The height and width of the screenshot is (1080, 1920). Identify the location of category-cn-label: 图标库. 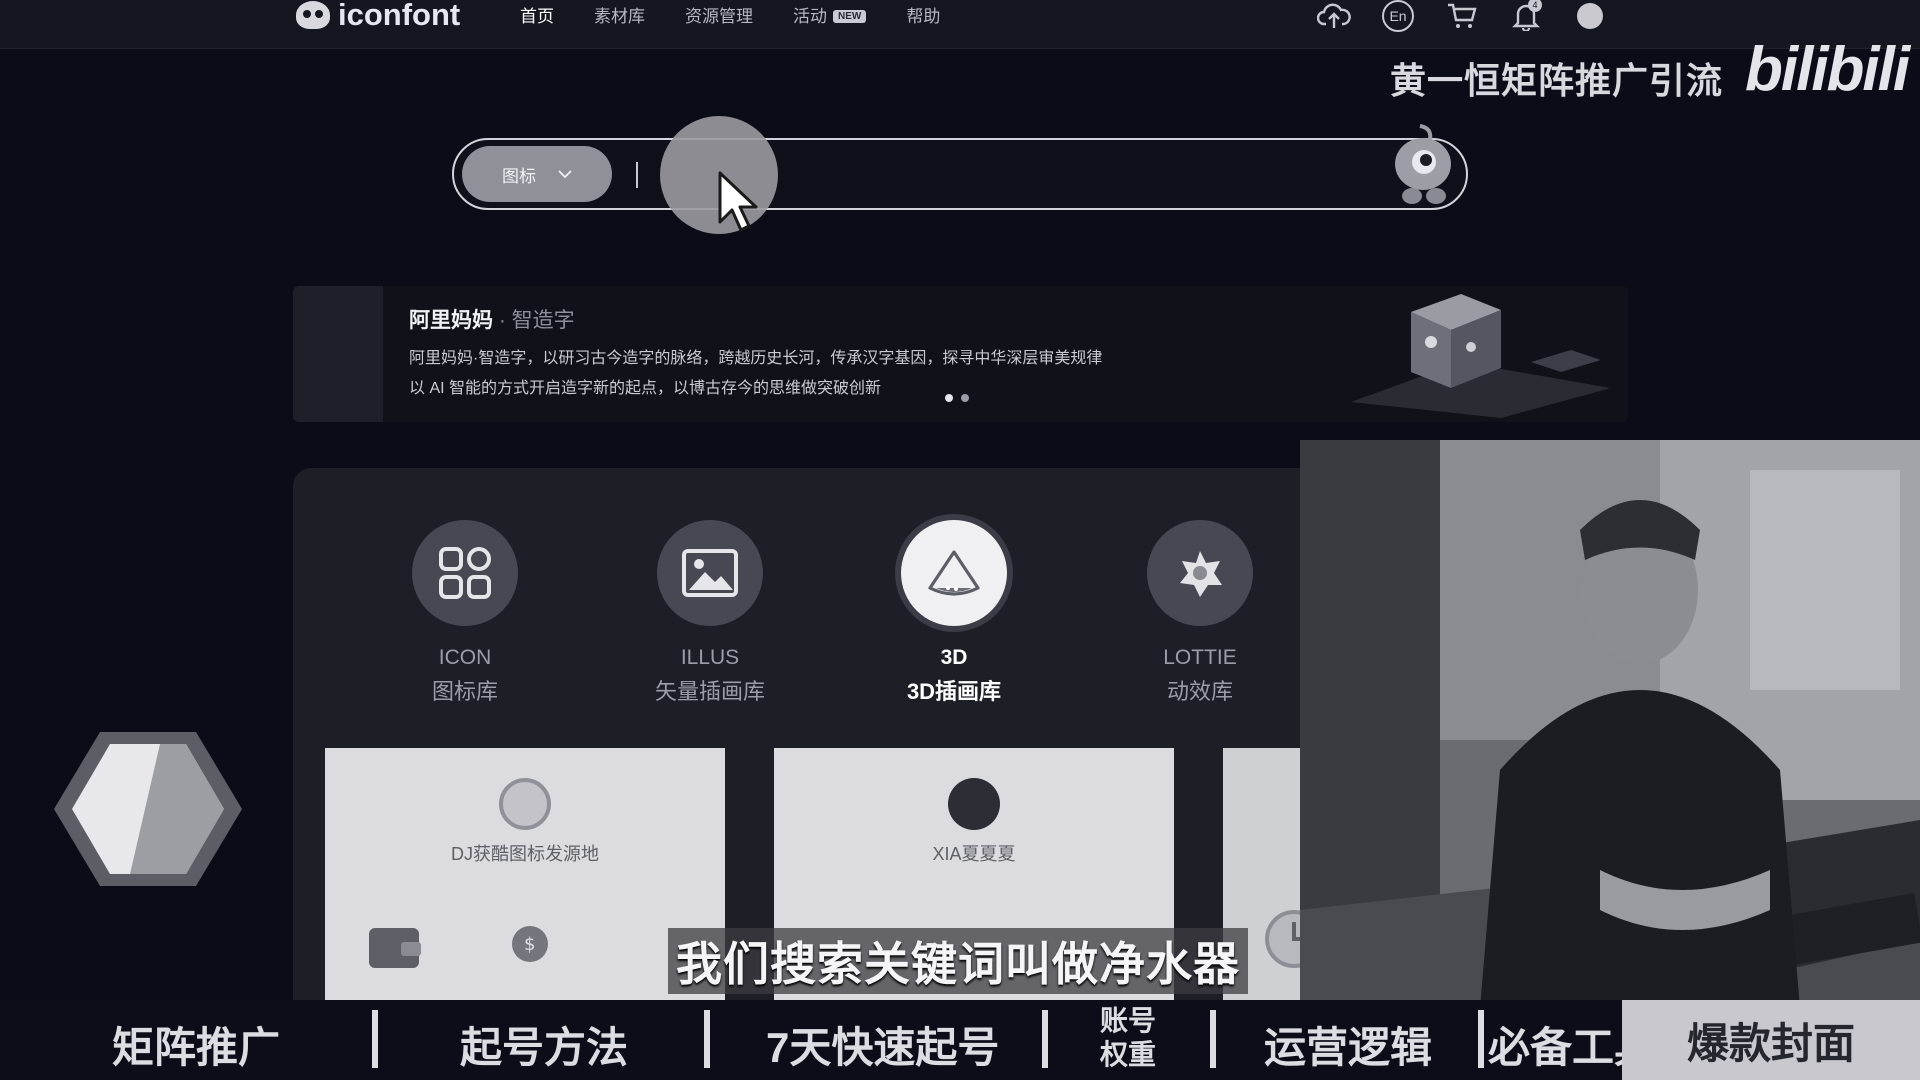
(464, 691).